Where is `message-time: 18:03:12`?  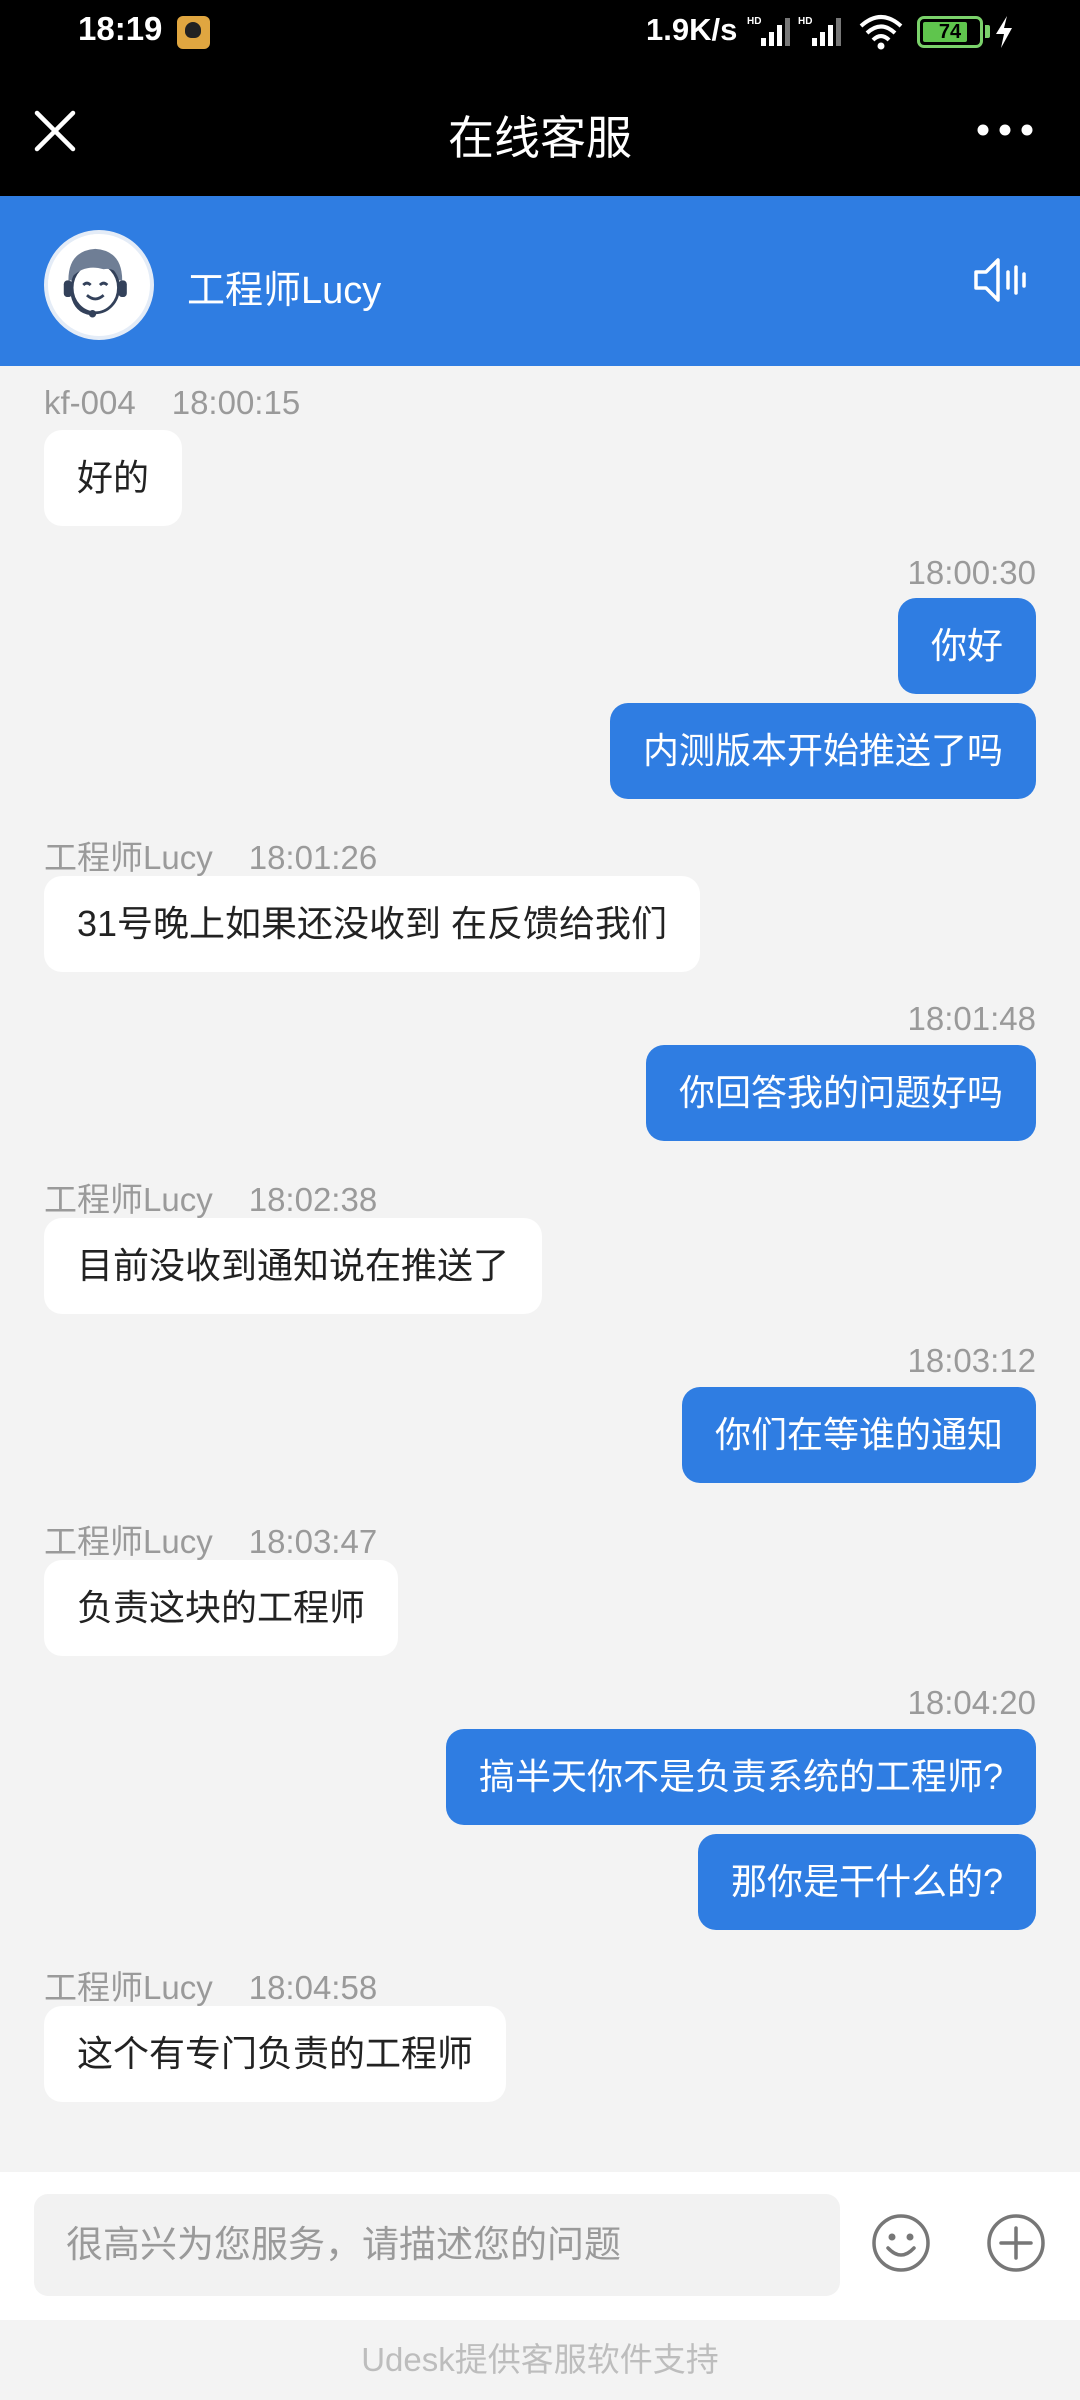 message-time: 18:03:12 is located at coordinates (971, 1360).